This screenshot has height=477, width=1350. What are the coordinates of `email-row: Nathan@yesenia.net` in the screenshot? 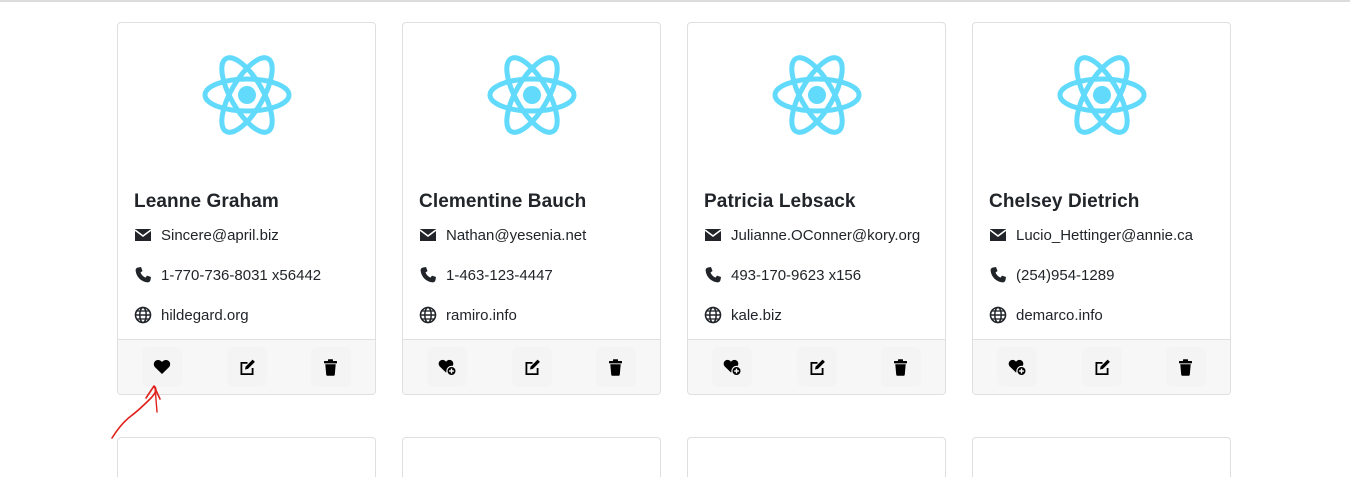 It's located at (502, 235).